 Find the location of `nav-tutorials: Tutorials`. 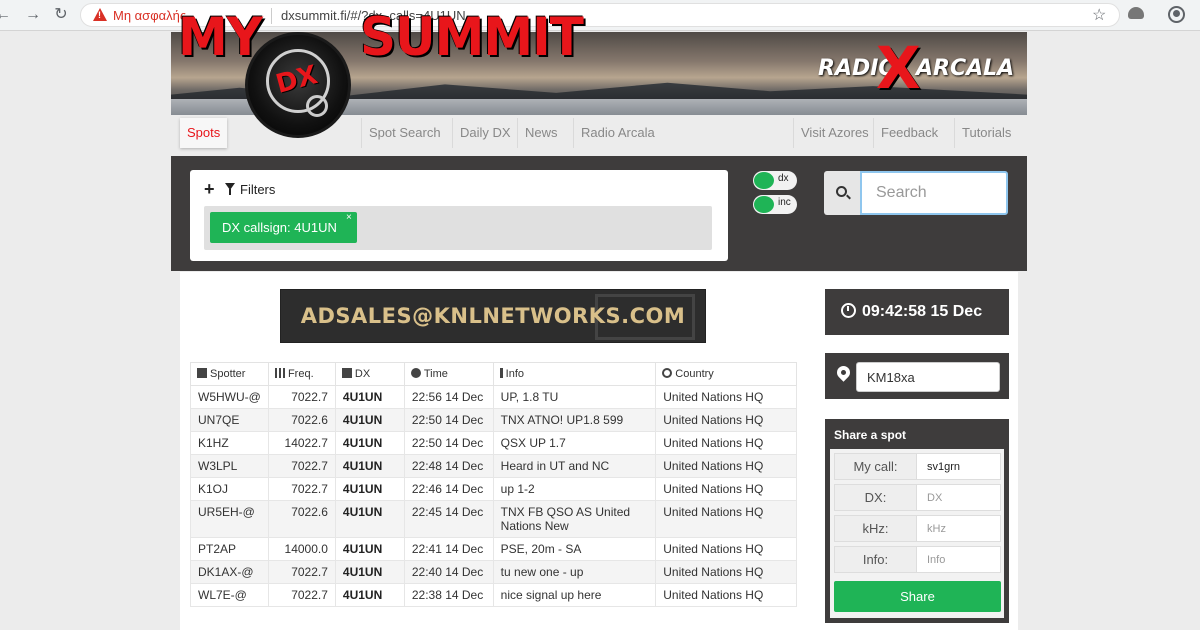

nav-tutorials: Tutorials is located at coordinates (986, 133).